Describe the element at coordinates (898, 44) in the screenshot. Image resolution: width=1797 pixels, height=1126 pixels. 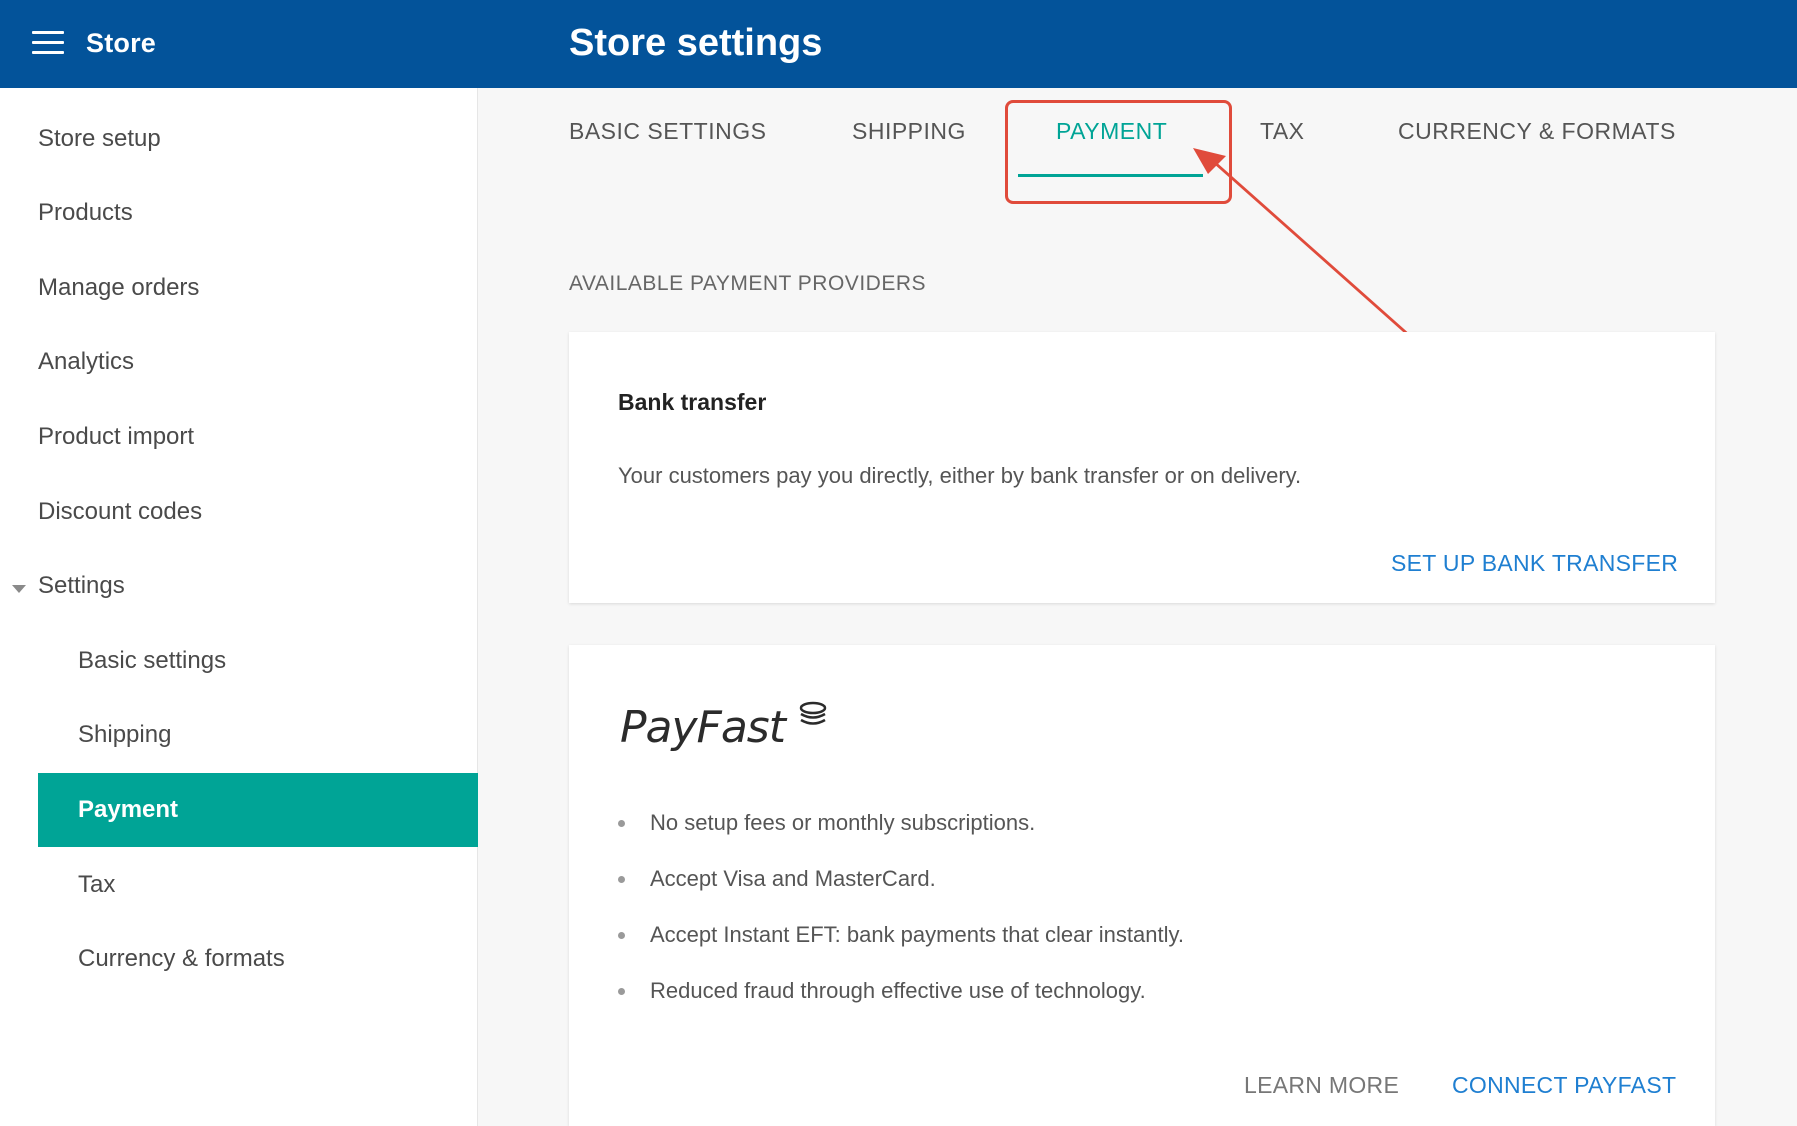
I see `top-bar: Store Store settings` at that location.